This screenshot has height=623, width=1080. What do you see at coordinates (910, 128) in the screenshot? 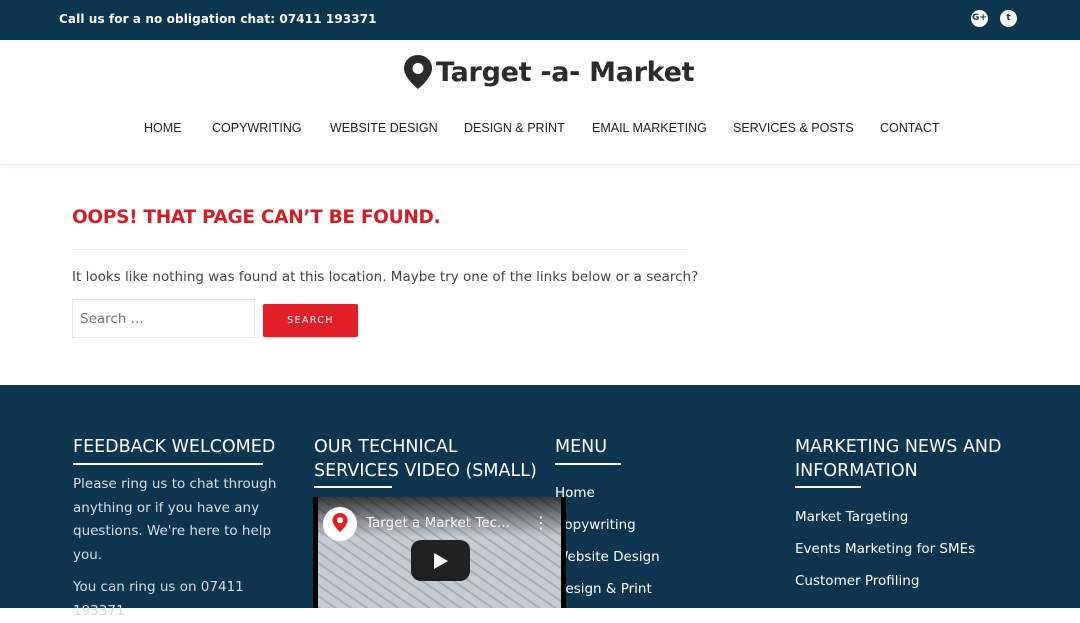
I see `nav-contact: CONTACT` at bounding box center [910, 128].